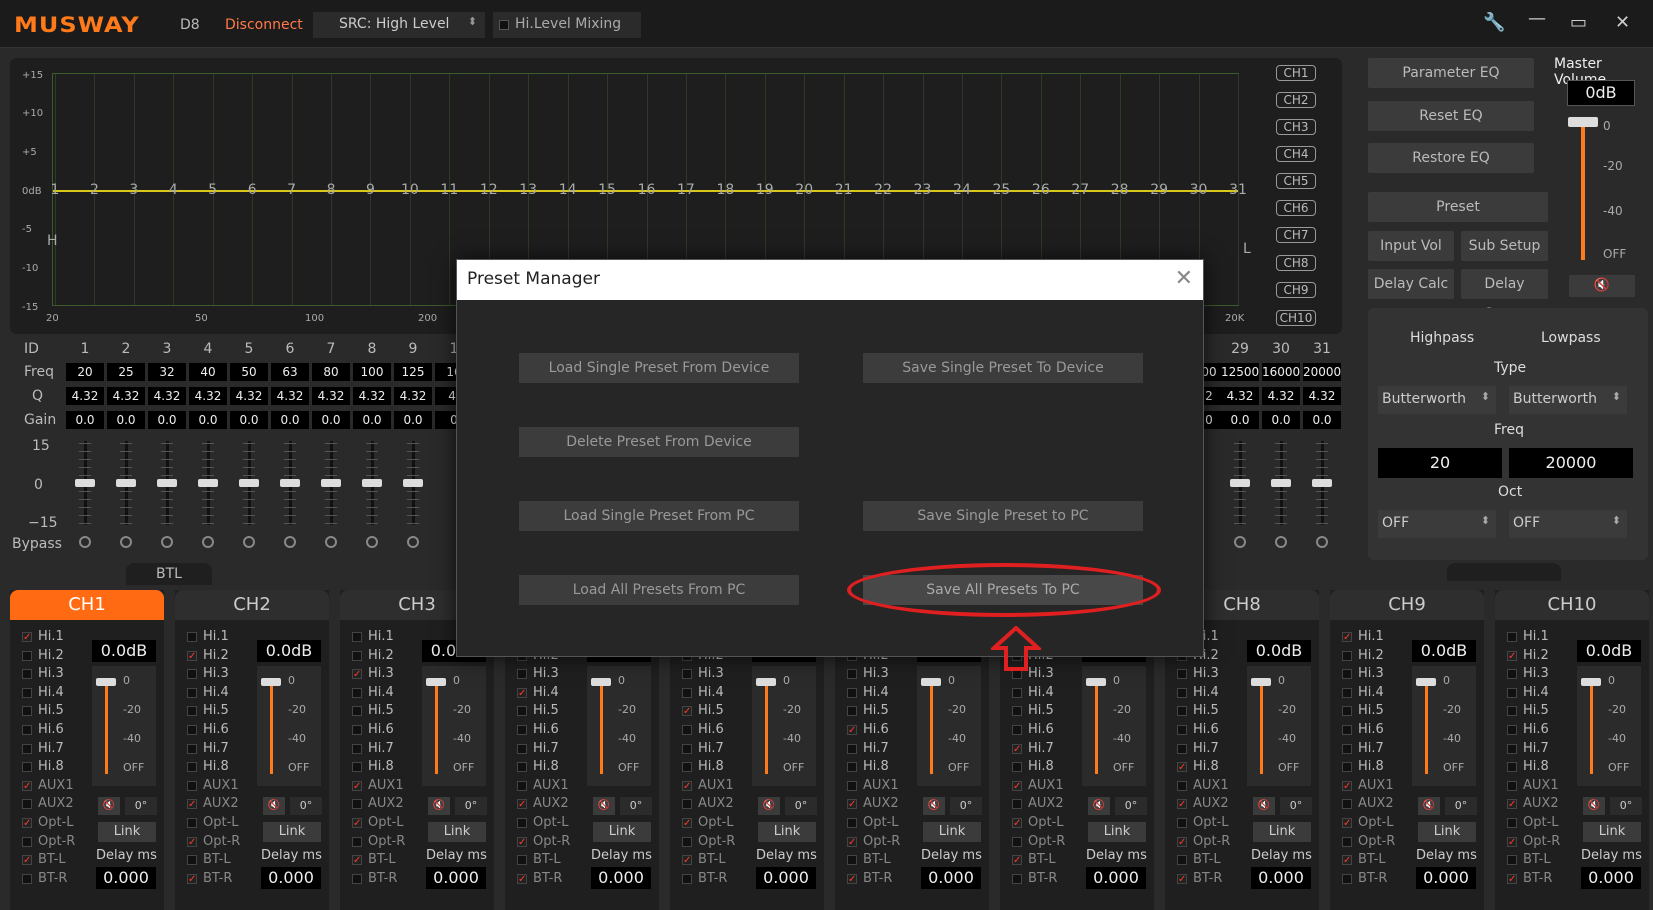 This screenshot has height=910, width=1653. I want to click on band-marker: 3, so click(133, 190).